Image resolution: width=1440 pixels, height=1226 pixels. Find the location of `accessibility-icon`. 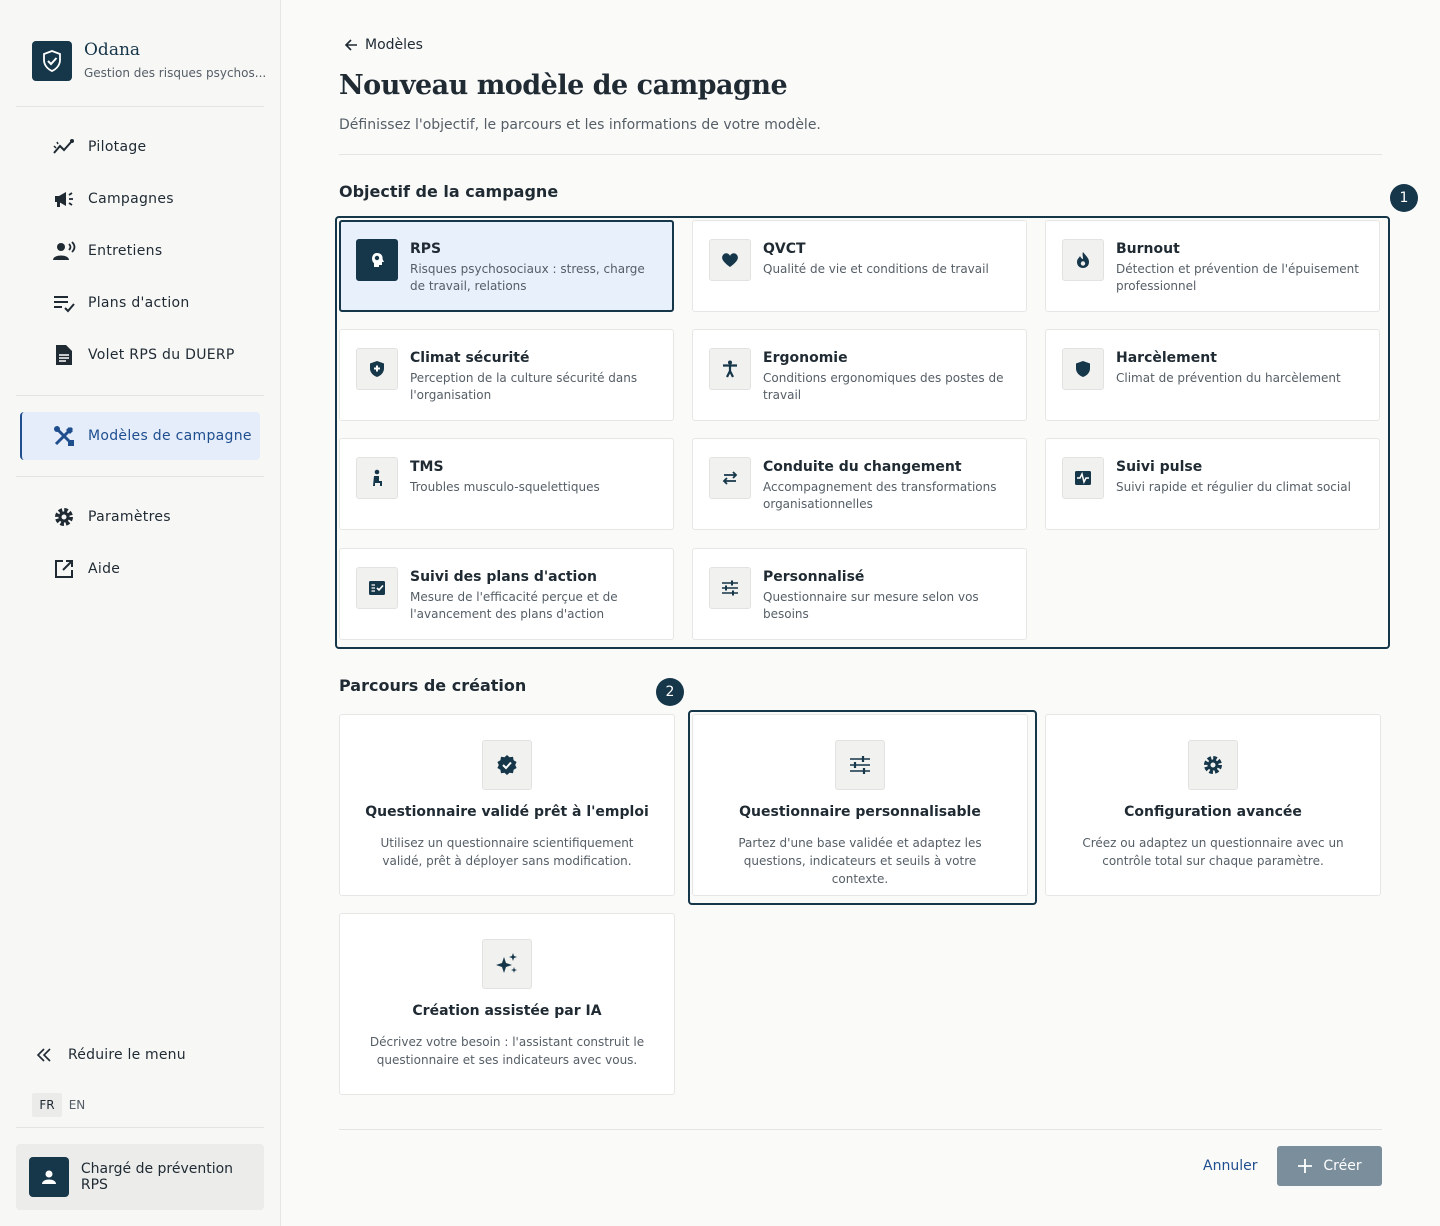

accessibility-icon is located at coordinates (730, 369).